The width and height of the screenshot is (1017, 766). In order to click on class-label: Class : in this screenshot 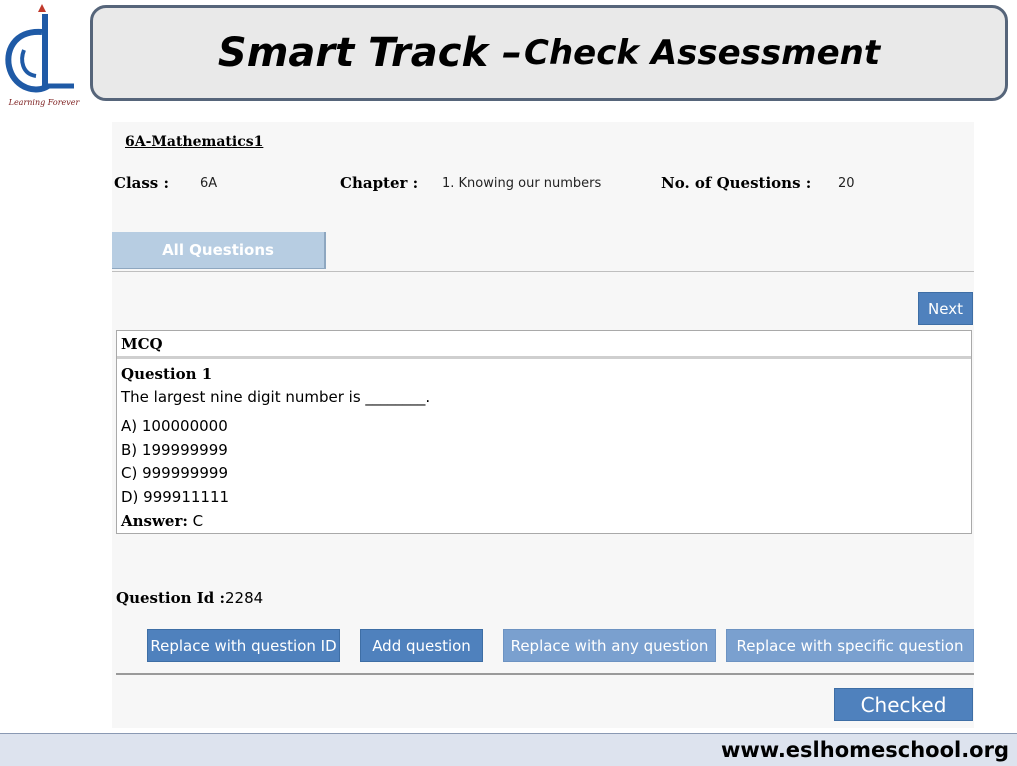, I will do `click(142, 183)`.